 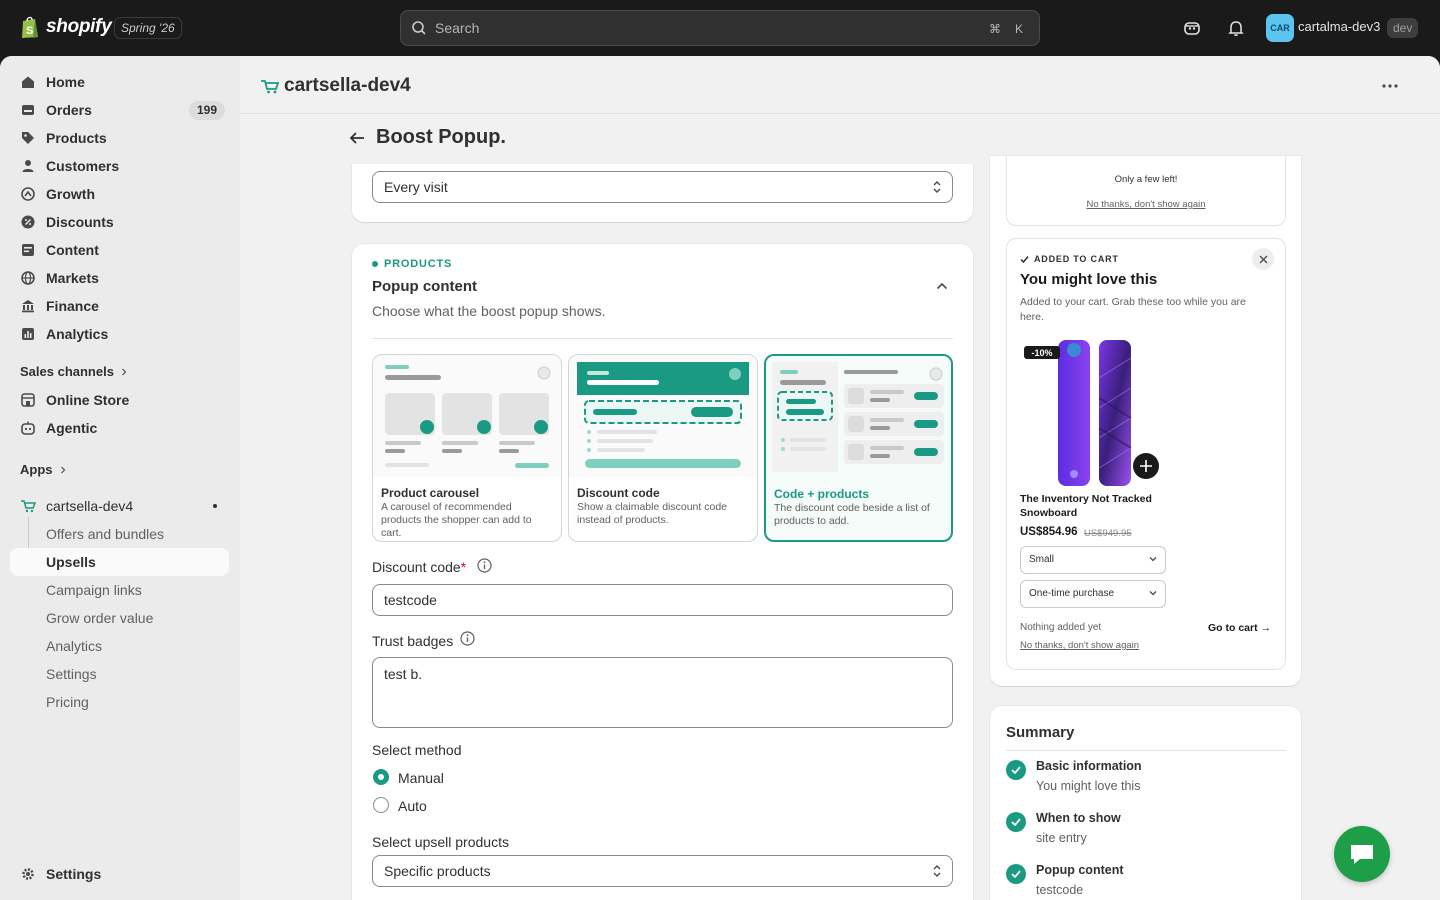 I want to click on sidebar-item-customers: Customers, so click(x=119, y=166).